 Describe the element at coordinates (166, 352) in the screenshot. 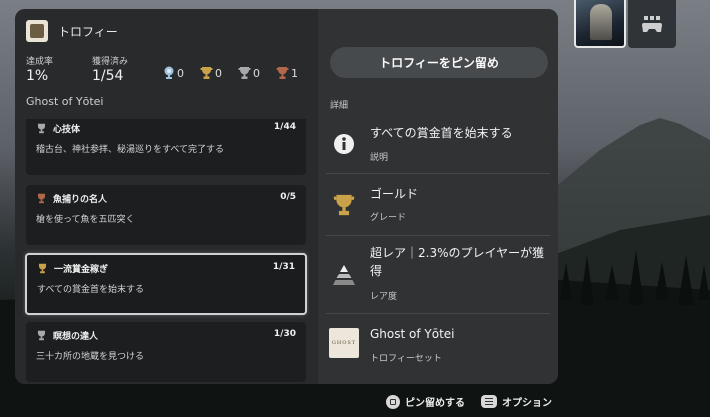

I see `trophy-card: 瞑想の達人 1/30 三十カ所の地蔵を見つける` at that location.